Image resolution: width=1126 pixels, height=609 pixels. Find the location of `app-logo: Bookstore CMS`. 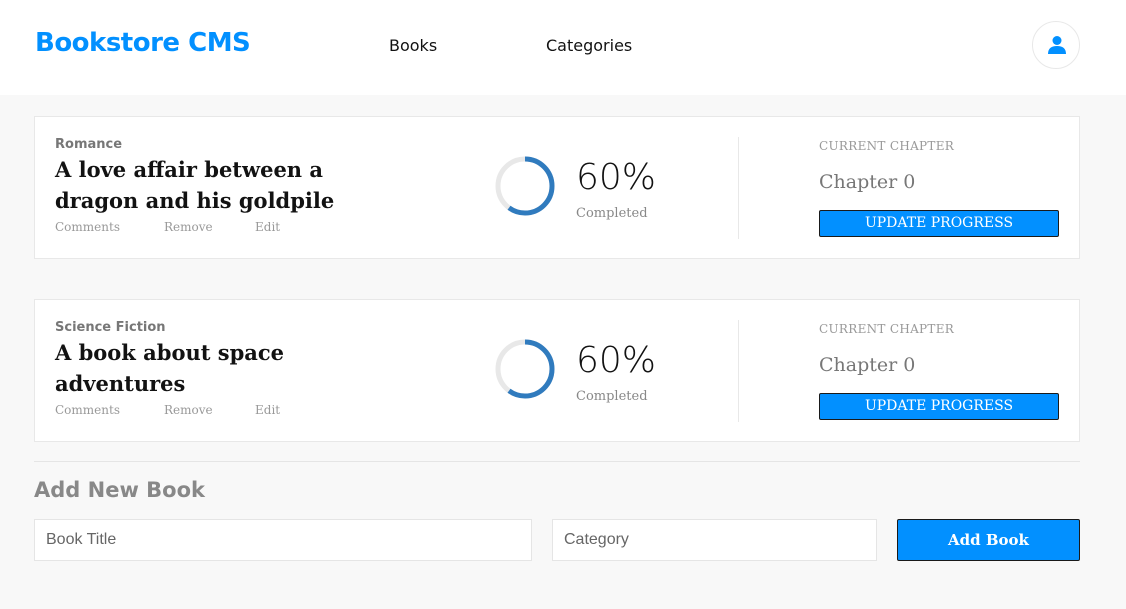

app-logo: Bookstore CMS is located at coordinates (143, 43).